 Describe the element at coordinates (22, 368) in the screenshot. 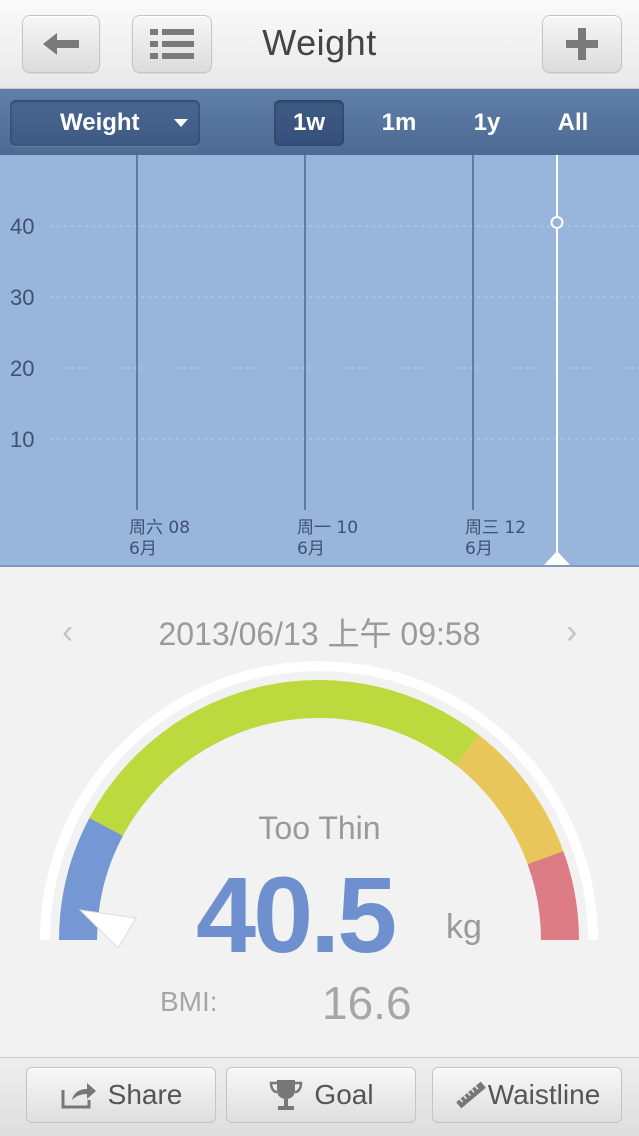

I see `y-tick-label: 20` at that location.